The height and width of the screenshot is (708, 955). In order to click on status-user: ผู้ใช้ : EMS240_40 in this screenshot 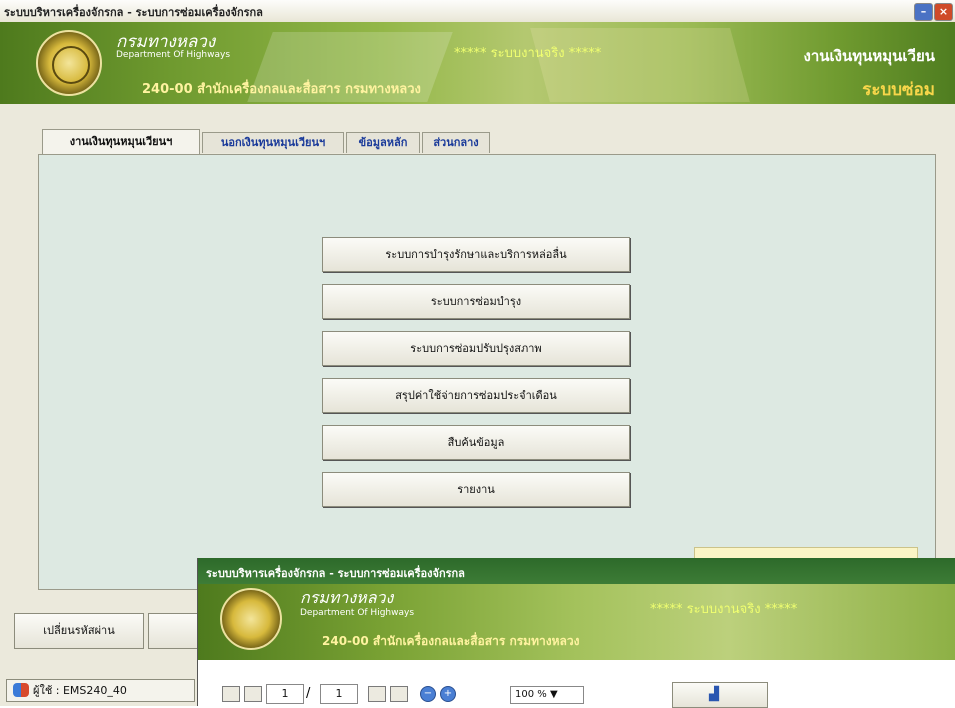, I will do `click(80, 690)`.